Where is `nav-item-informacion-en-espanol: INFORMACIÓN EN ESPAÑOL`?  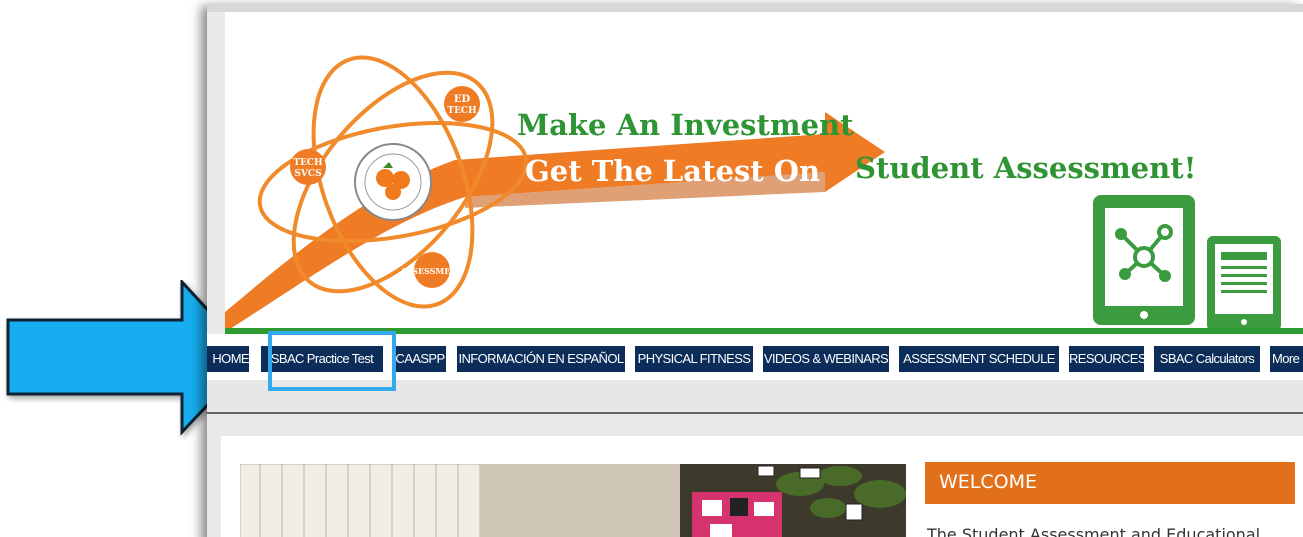 nav-item-informacion-en-espanol: INFORMACIÓN EN ESPAÑOL is located at coordinates (541, 359).